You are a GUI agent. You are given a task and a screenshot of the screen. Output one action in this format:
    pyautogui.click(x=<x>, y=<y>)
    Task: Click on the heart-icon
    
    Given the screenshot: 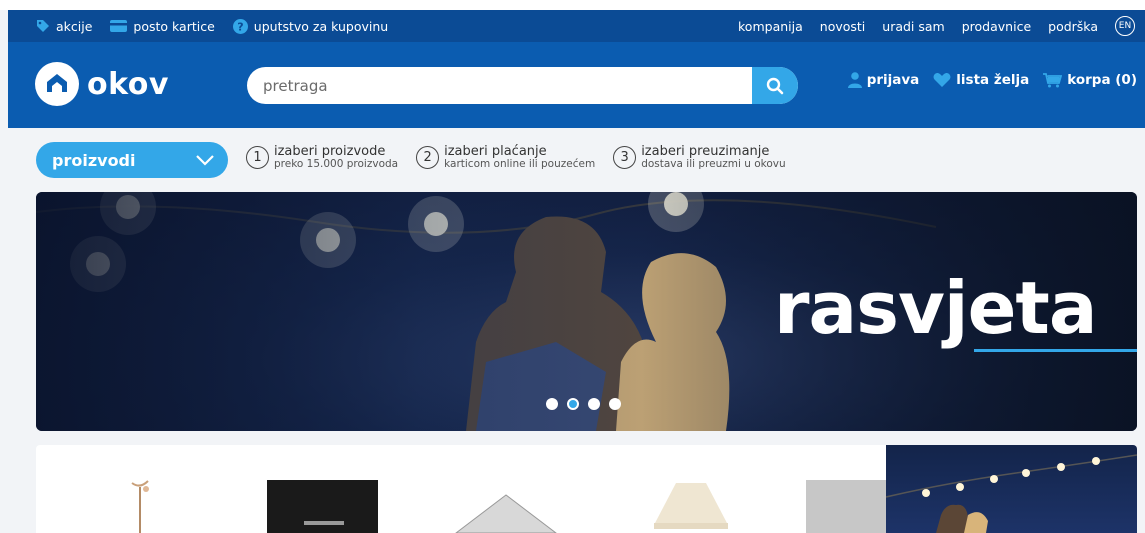 What is the action you would take?
    pyautogui.click(x=942, y=80)
    